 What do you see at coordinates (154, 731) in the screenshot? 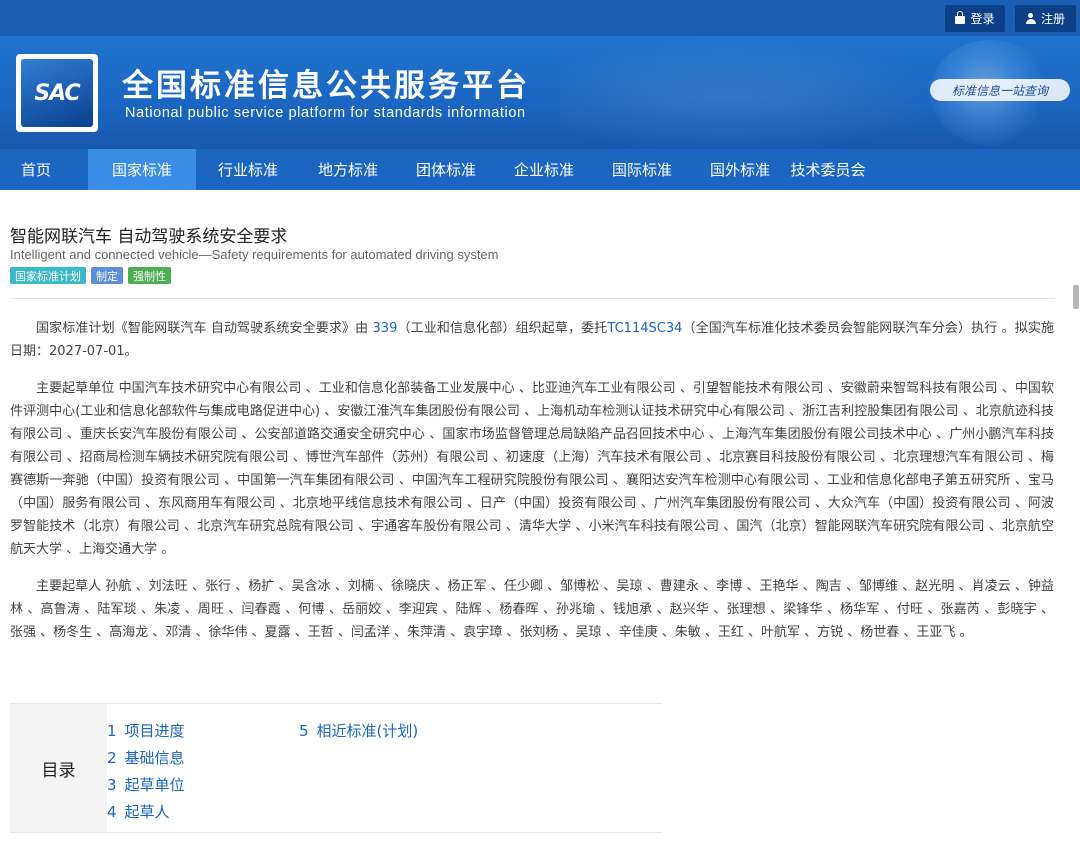
I see `toc-item-label: 项目进度` at bounding box center [154, 731].